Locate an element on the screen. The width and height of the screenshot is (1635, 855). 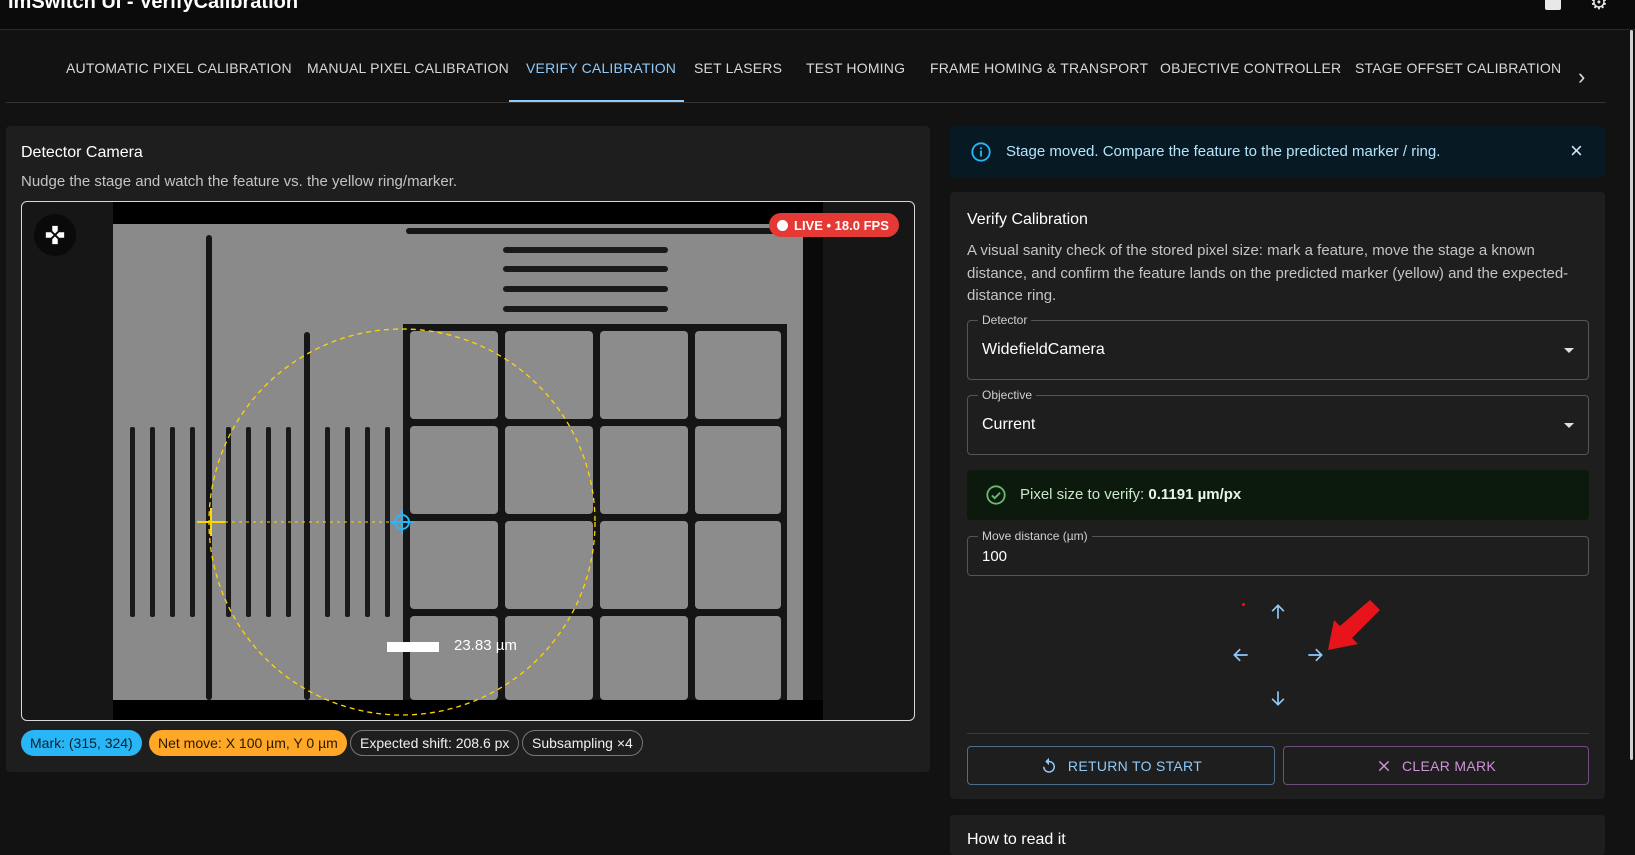
tab-active-indicator is located at coordinates (596, 101).